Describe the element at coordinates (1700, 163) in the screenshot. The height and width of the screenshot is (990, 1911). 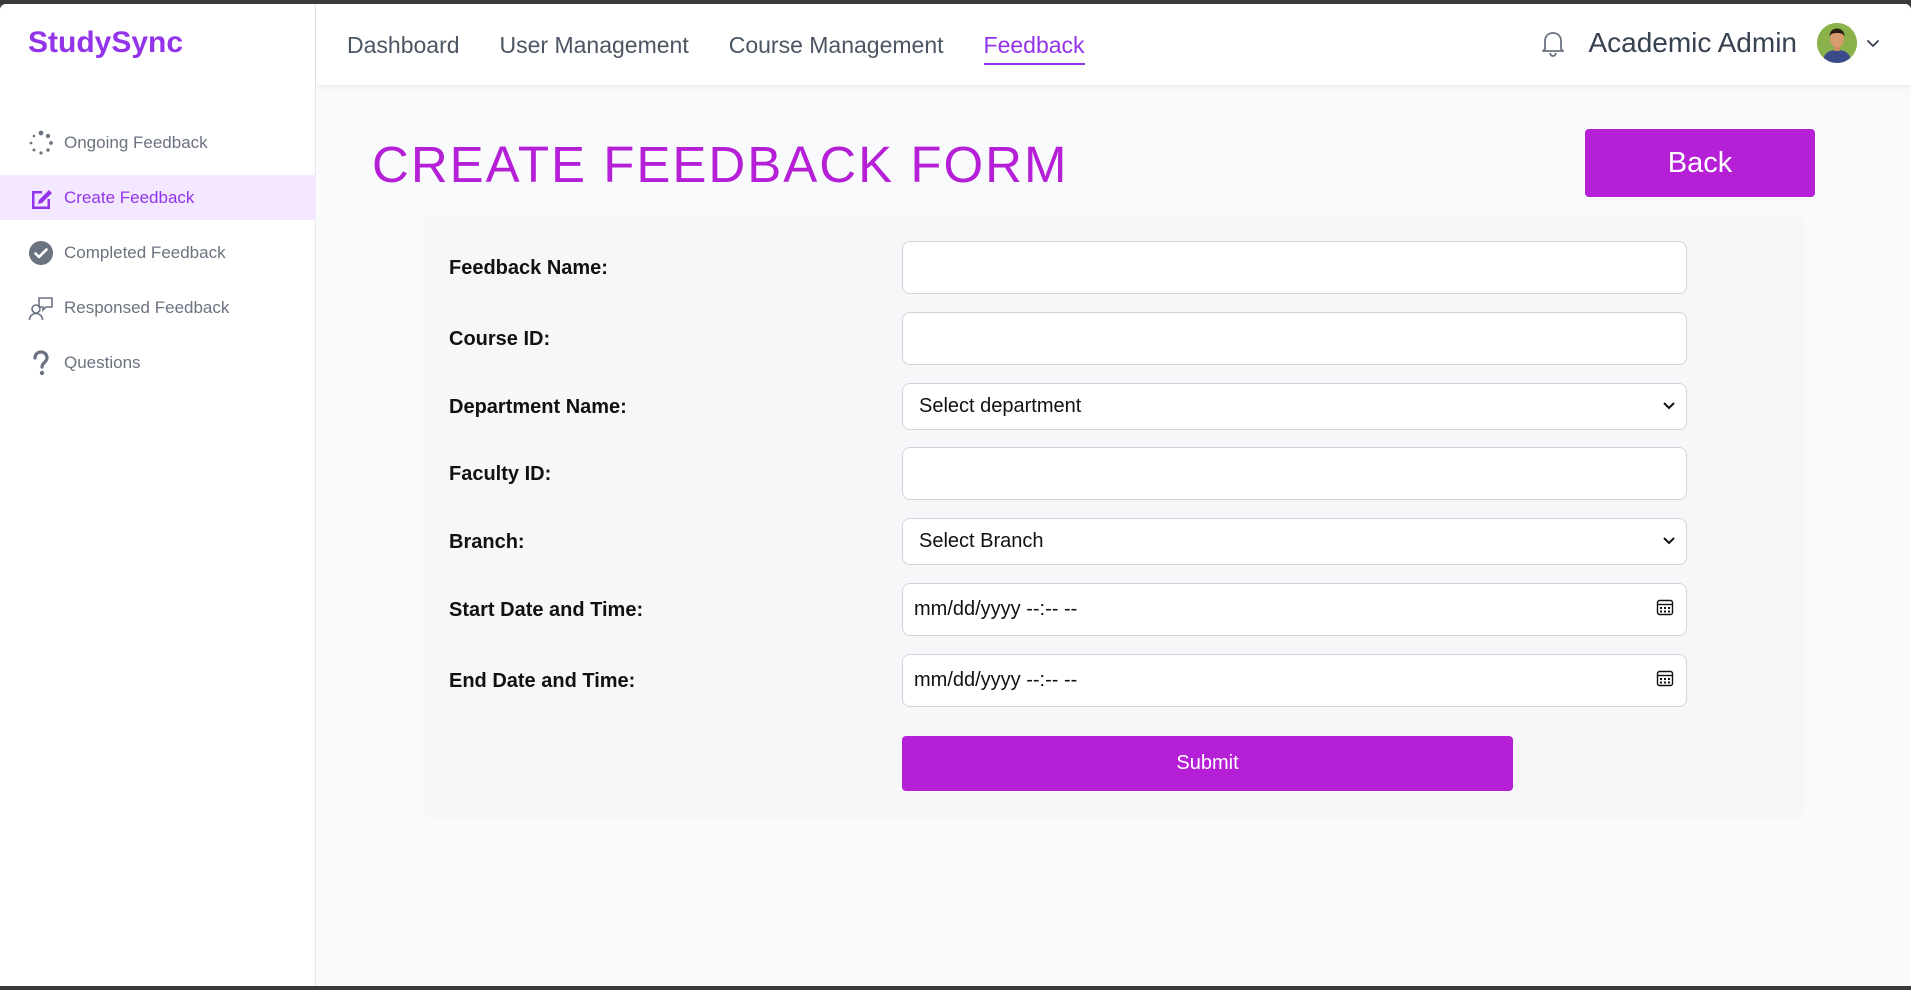
I see `back-button: Back` at that location.